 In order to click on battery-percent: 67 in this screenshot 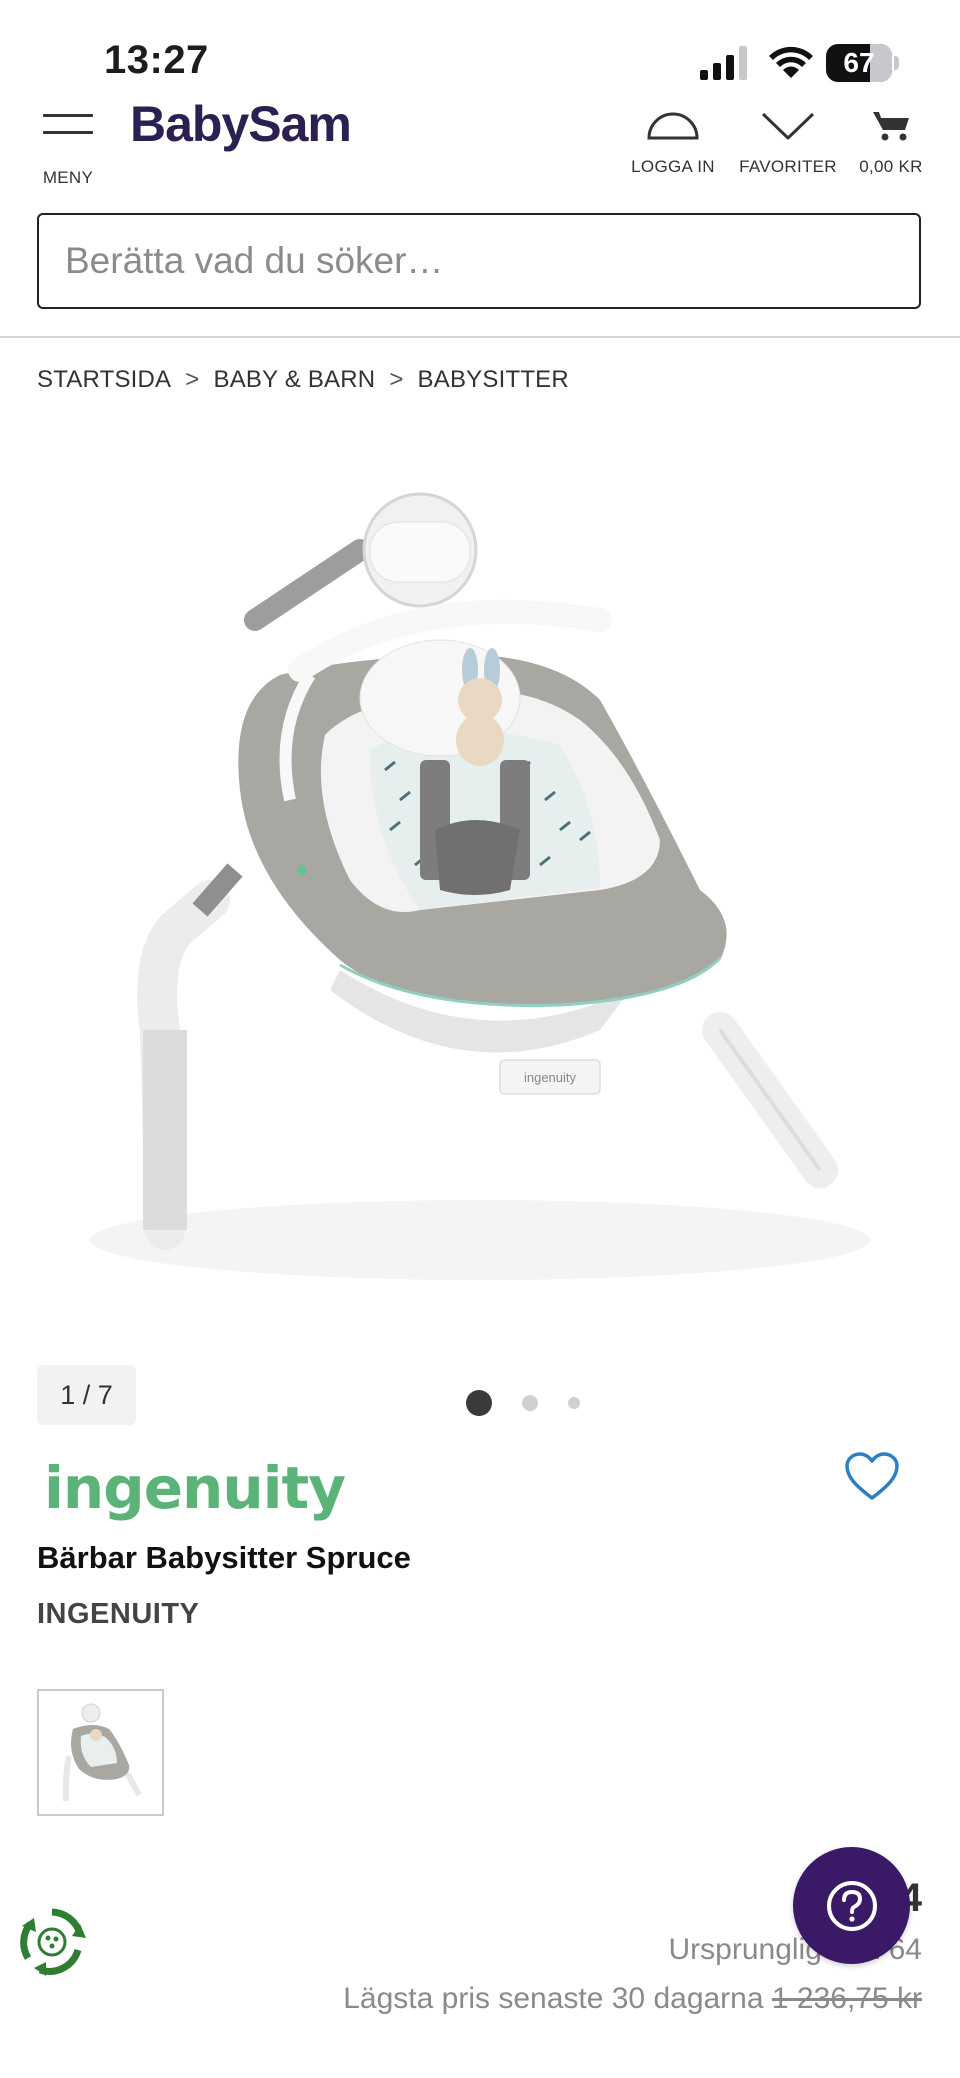, I will do `click(859, 62)`.